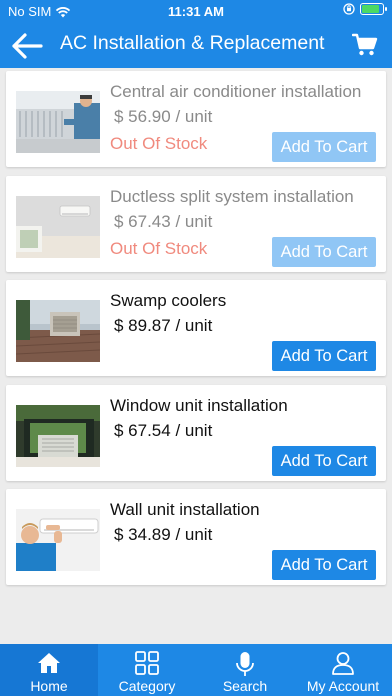  Describe the element at coordinates (192, 43) in the screenshot. I see `page-title: AC Installation & Replacement` at that location.